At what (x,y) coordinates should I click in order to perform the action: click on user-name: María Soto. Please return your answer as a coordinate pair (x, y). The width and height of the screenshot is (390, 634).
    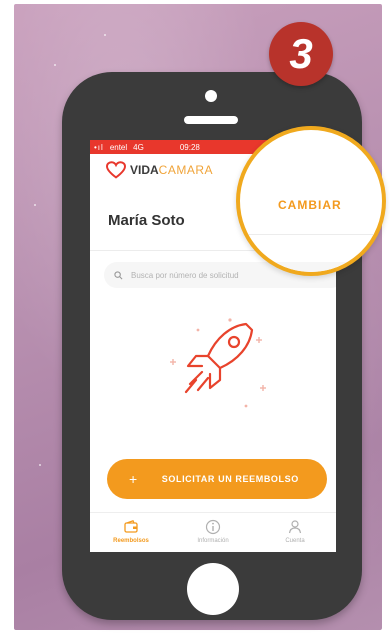
    Looking at the image, I should click on (146, 220).